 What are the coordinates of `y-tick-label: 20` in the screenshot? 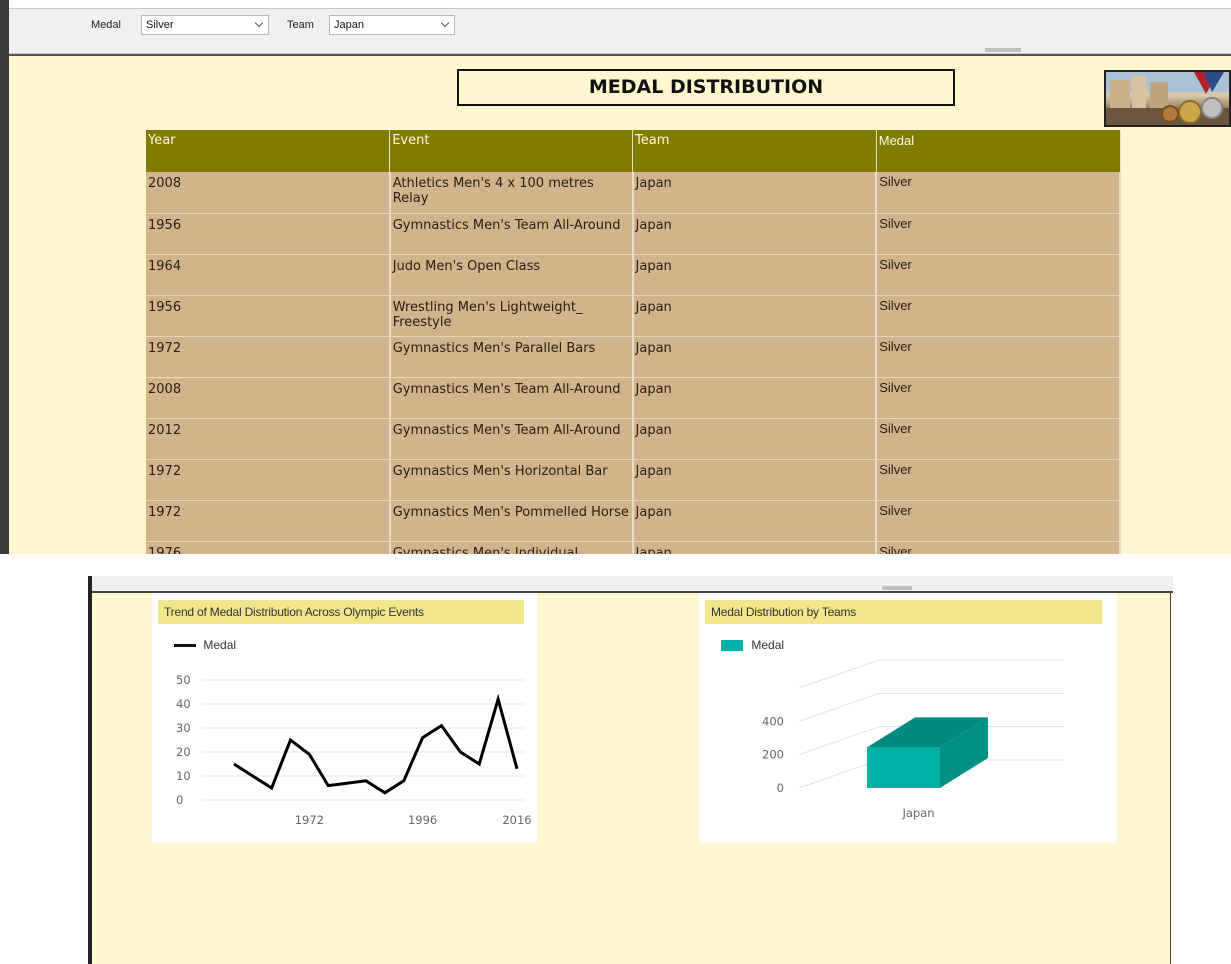 It's located at (183, 752).